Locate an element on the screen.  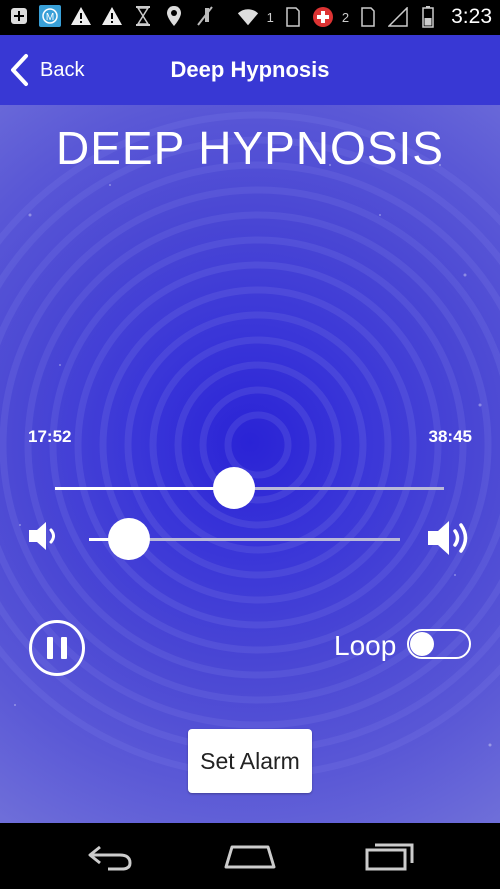
navigation-bar is located at coordinates (250, 856).